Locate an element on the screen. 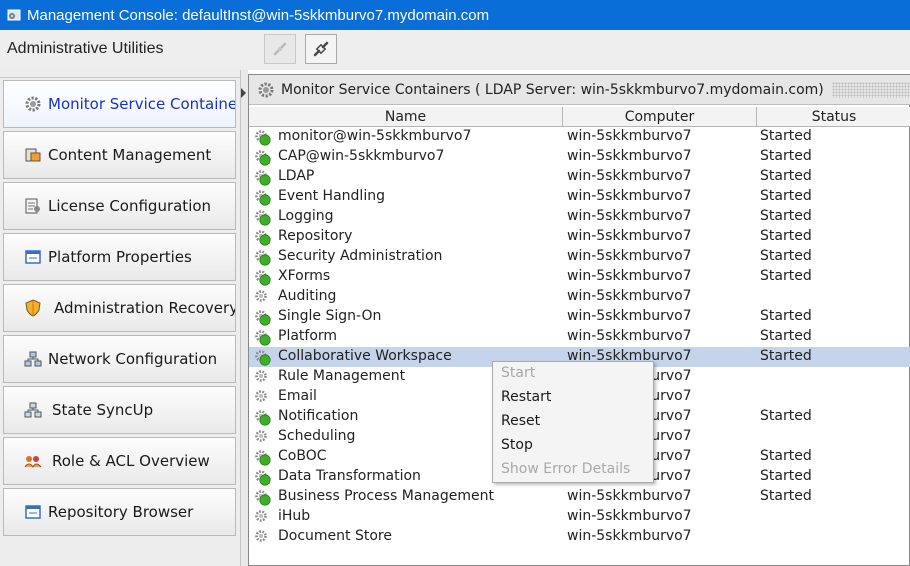 This screenshot has height=566, width=910. table-row: Repository win-5skkmburvo7 Started is located at coordinates (579, 237).